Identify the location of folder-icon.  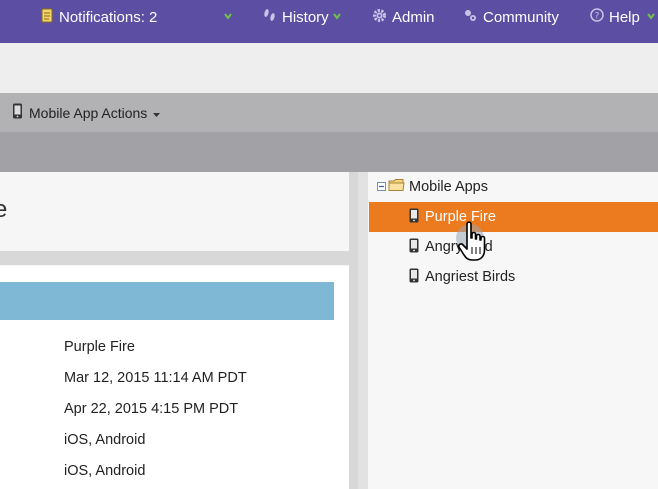
(396, 187).